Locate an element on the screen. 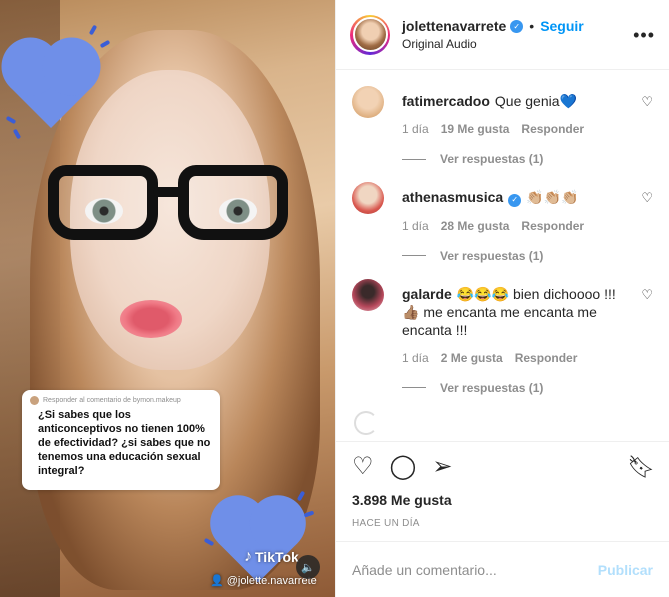  share-icon: ➢ is located at coordinates (442, 467).